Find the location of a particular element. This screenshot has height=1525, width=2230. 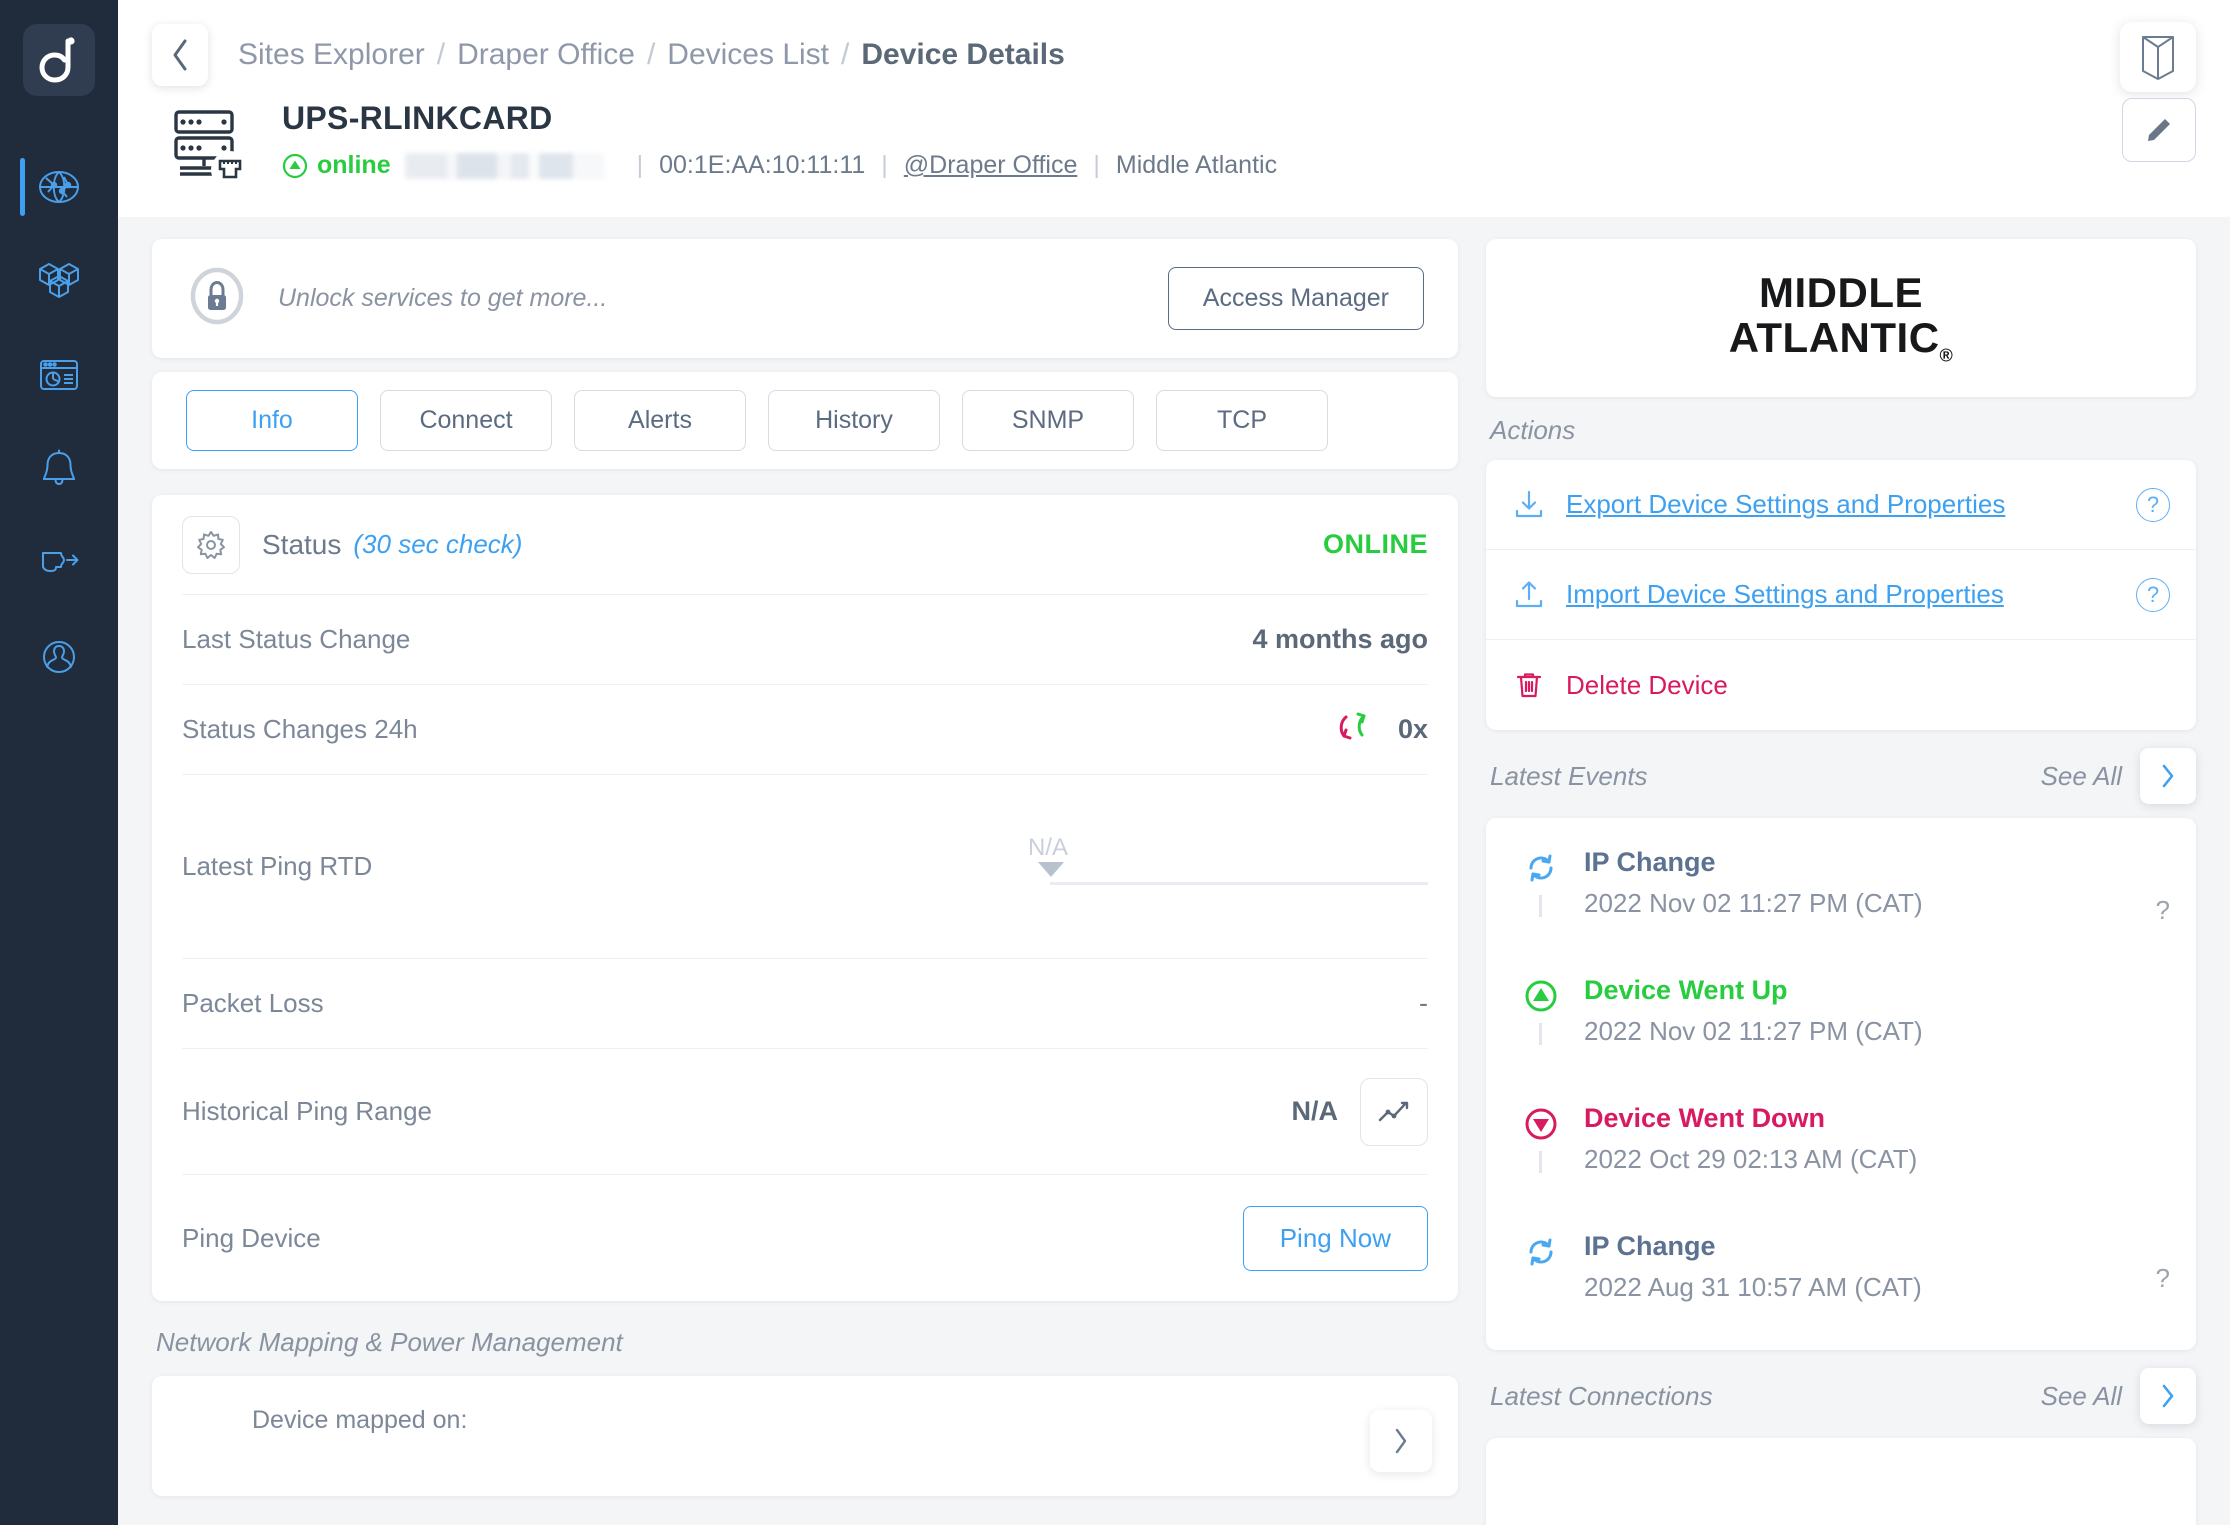

row-label: Historical Ping Range is located at coordinates (307, 1111).